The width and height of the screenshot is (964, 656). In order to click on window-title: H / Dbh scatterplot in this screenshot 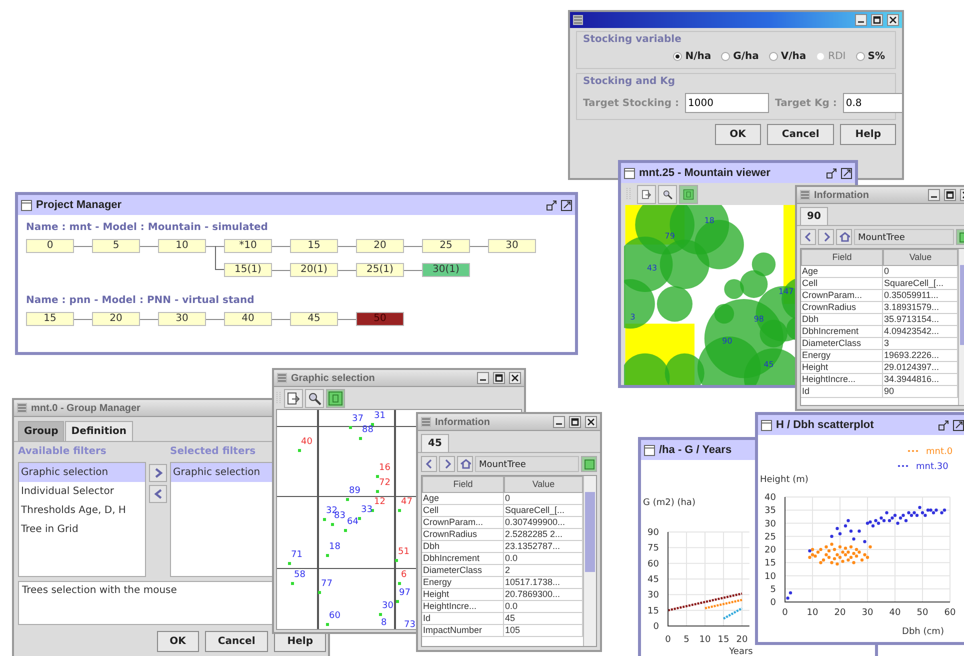, I will do `click(825, 425)`.